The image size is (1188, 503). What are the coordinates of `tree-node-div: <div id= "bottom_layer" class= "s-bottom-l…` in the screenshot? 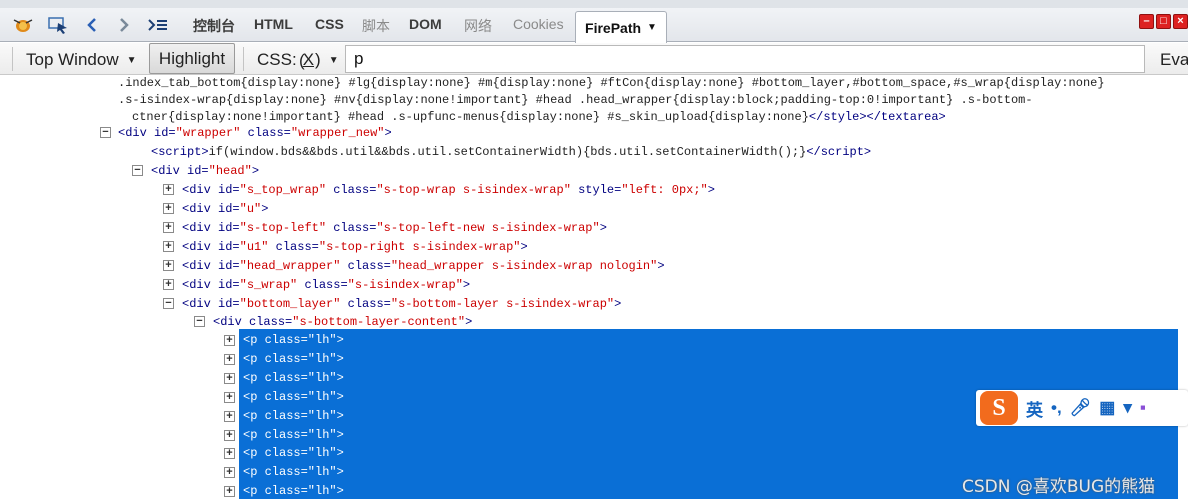 It's located at (401, 304).